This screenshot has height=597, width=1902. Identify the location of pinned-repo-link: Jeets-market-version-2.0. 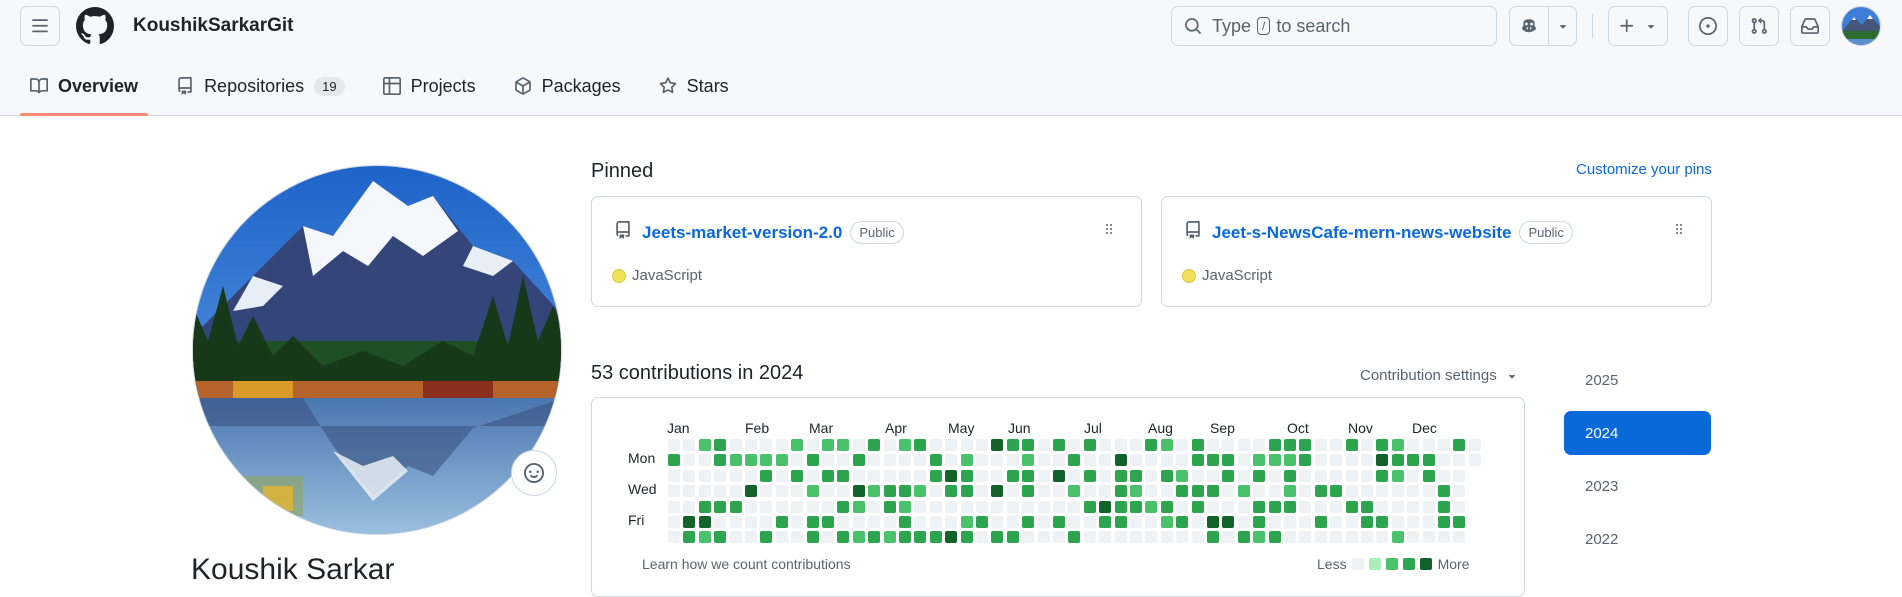
(742, 232).